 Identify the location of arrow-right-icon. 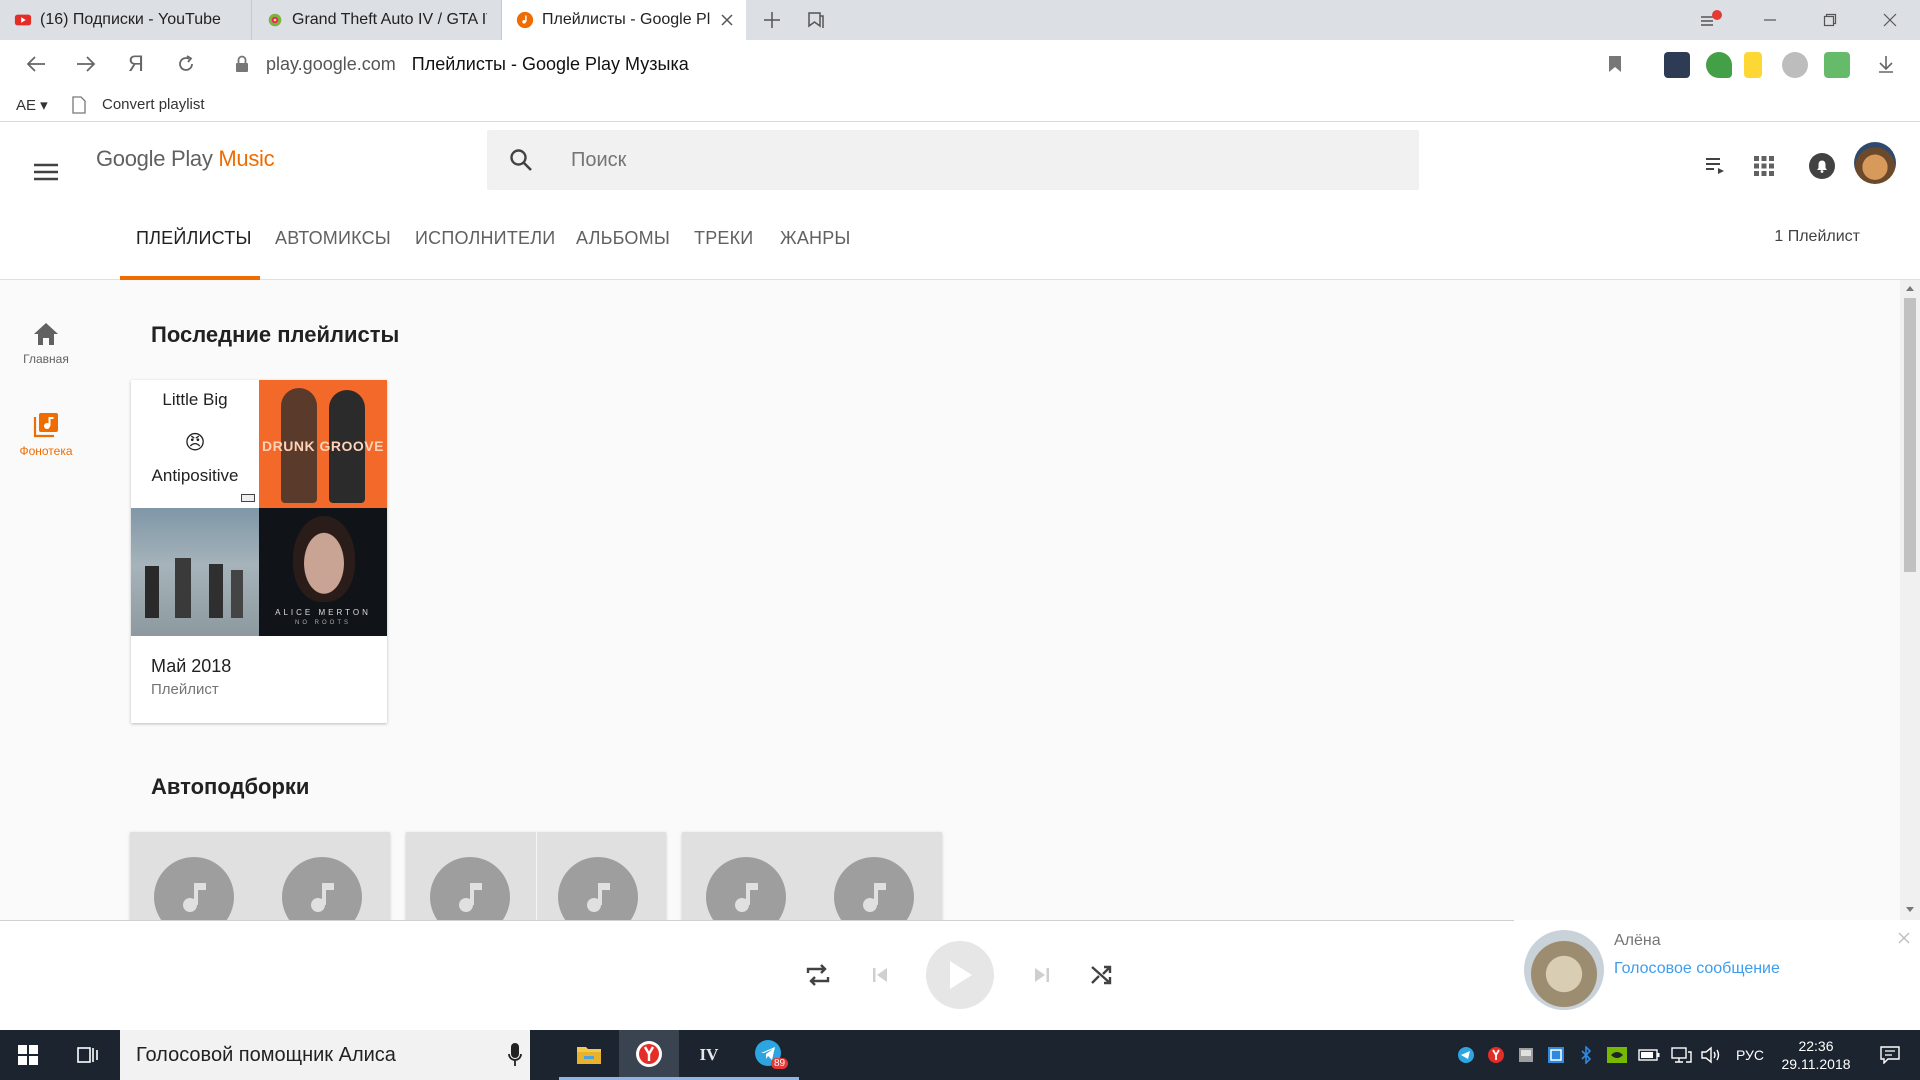
(86, 64).